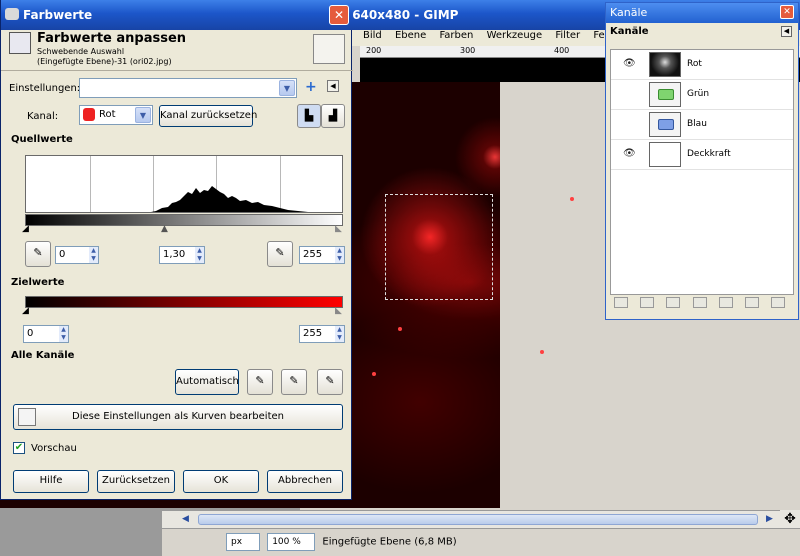  What do you see at coordinates (468, 50) in the screenshot?
I see `ruler-tick-300: 300` at bounding box center [468, 50].